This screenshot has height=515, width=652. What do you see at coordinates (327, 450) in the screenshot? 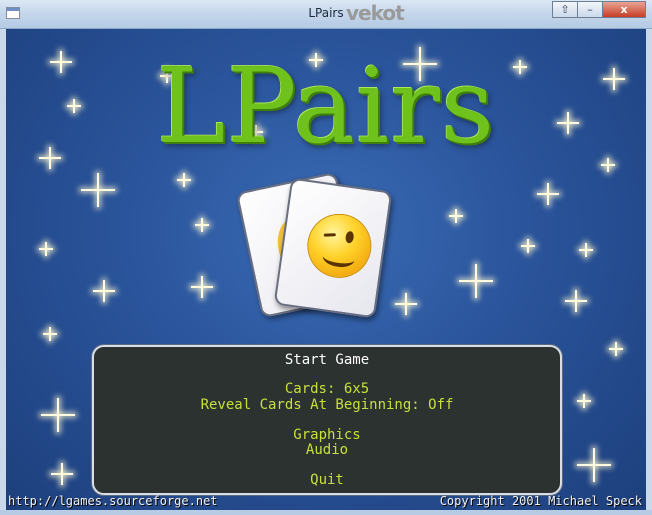
I see `menu-item-audio: Audio` at bounding box center [327, 450].